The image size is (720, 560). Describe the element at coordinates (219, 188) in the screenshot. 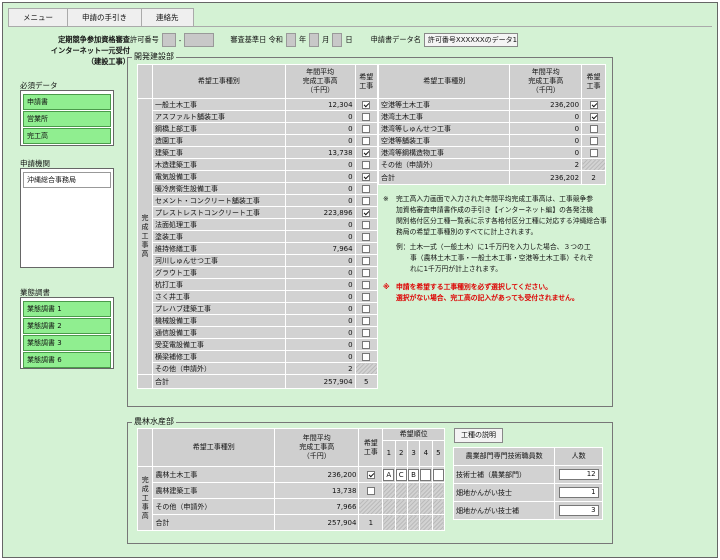

I see `work-type: 暖冷房衛生設備工事` at that location.